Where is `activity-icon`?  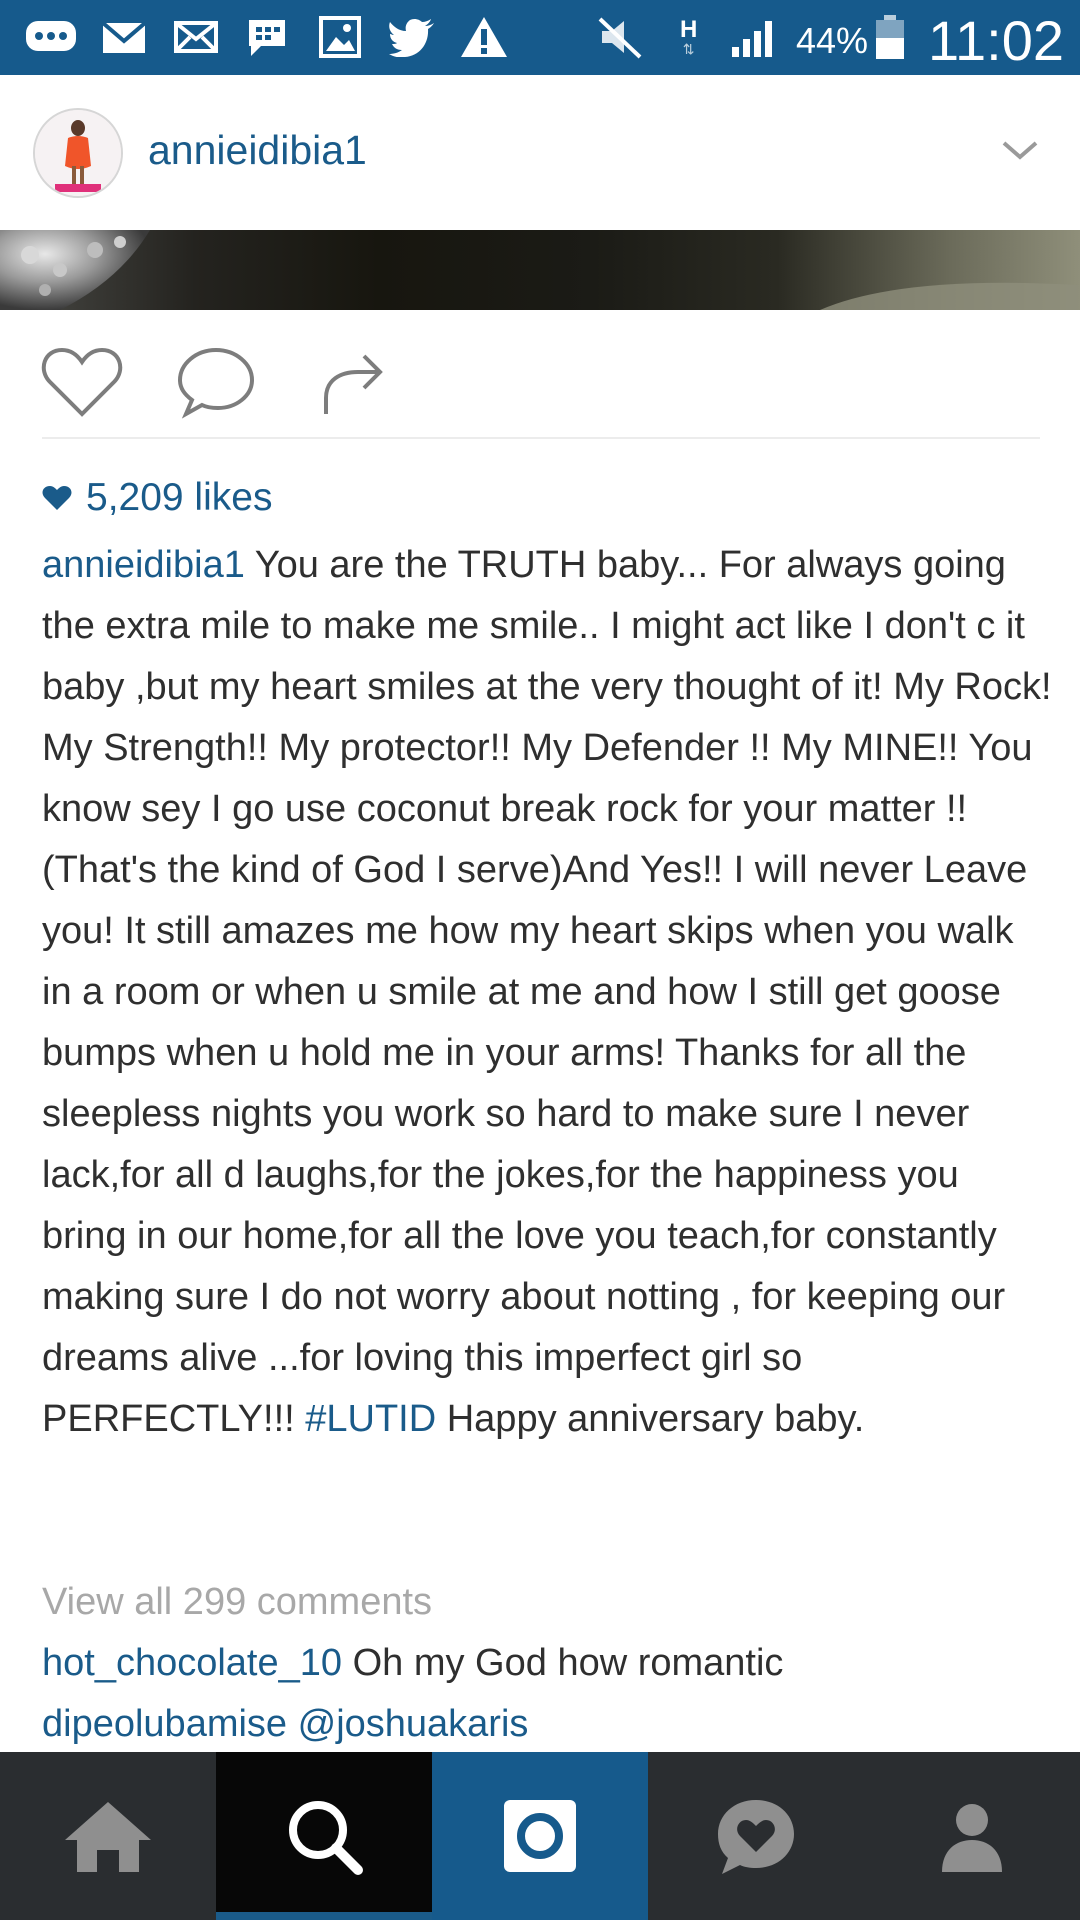
activity-icon is located at coordinates (756, 1837).